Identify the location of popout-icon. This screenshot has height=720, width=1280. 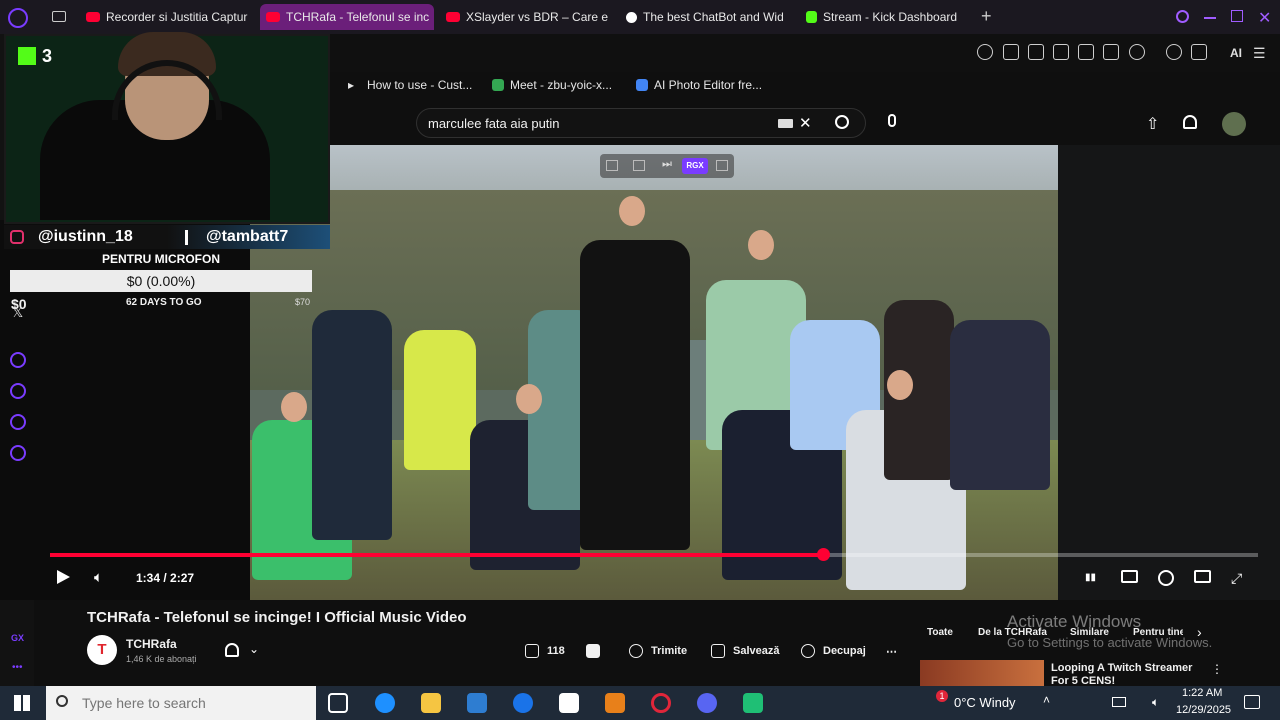
(612, 165).